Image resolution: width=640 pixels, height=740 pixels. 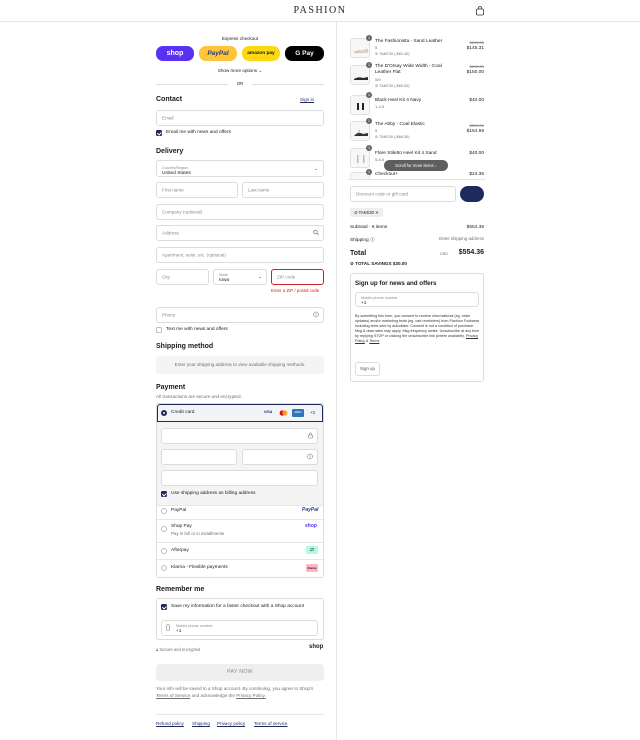 I want to click on item-name: Flare Stiletto Heel Kit 4 Sand, so click(x=406, y=153).